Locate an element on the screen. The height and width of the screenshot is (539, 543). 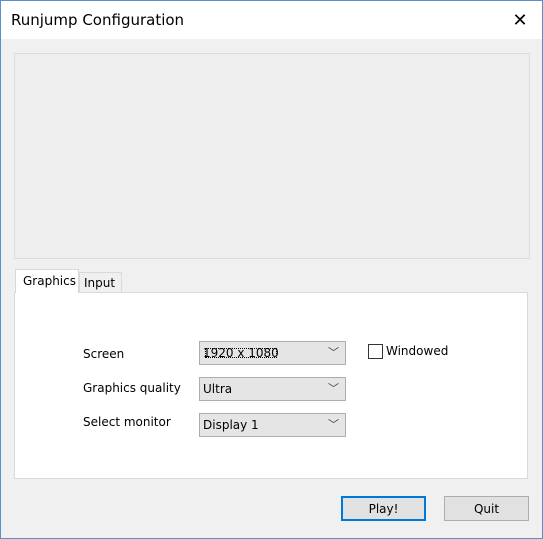
screen-select: 1920 x 1080 ﹀ is located at coordinates (272, 353).